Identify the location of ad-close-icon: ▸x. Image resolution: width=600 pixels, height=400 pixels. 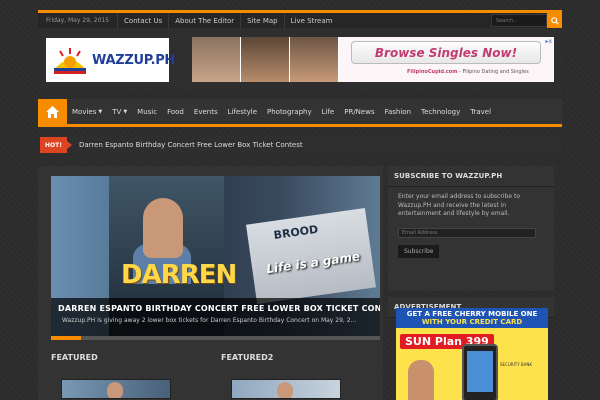
(548, 41).